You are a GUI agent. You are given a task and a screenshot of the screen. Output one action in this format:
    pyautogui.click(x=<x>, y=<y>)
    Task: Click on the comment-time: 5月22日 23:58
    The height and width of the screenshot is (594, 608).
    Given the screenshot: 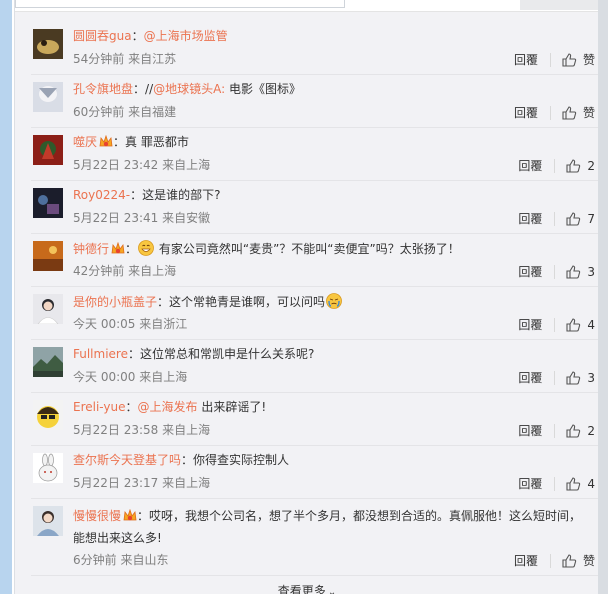 What is the action you would take?
    pyautogui.click(x=115, y=430)
    